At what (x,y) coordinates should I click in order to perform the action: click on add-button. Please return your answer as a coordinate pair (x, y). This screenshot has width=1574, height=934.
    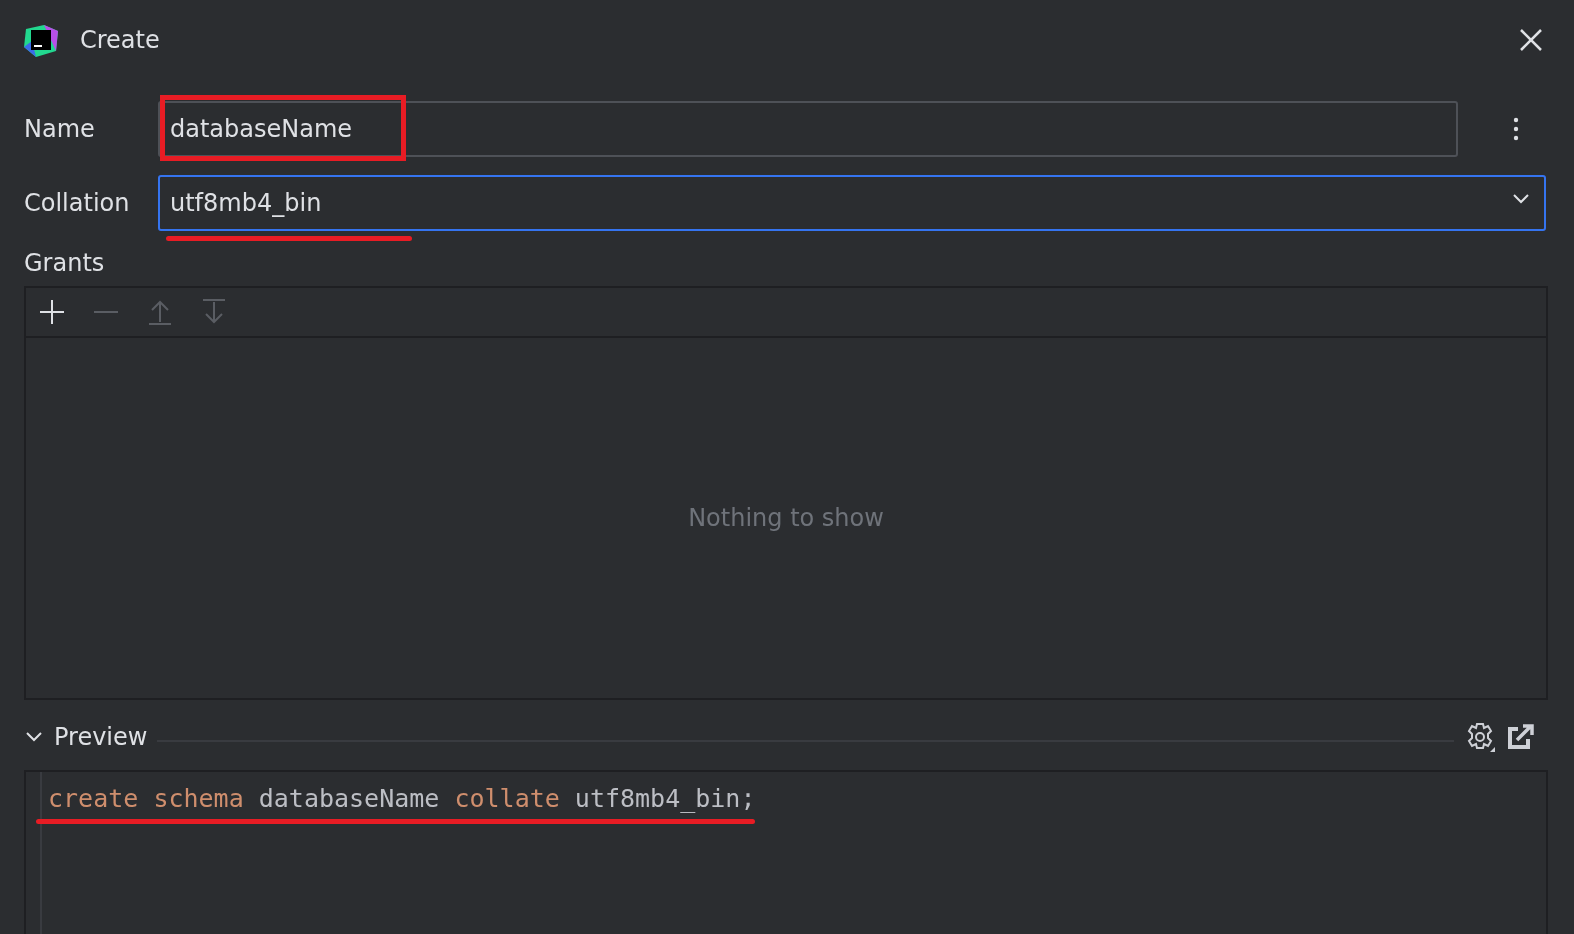
    Looking at the image, I should click on (52, 312).